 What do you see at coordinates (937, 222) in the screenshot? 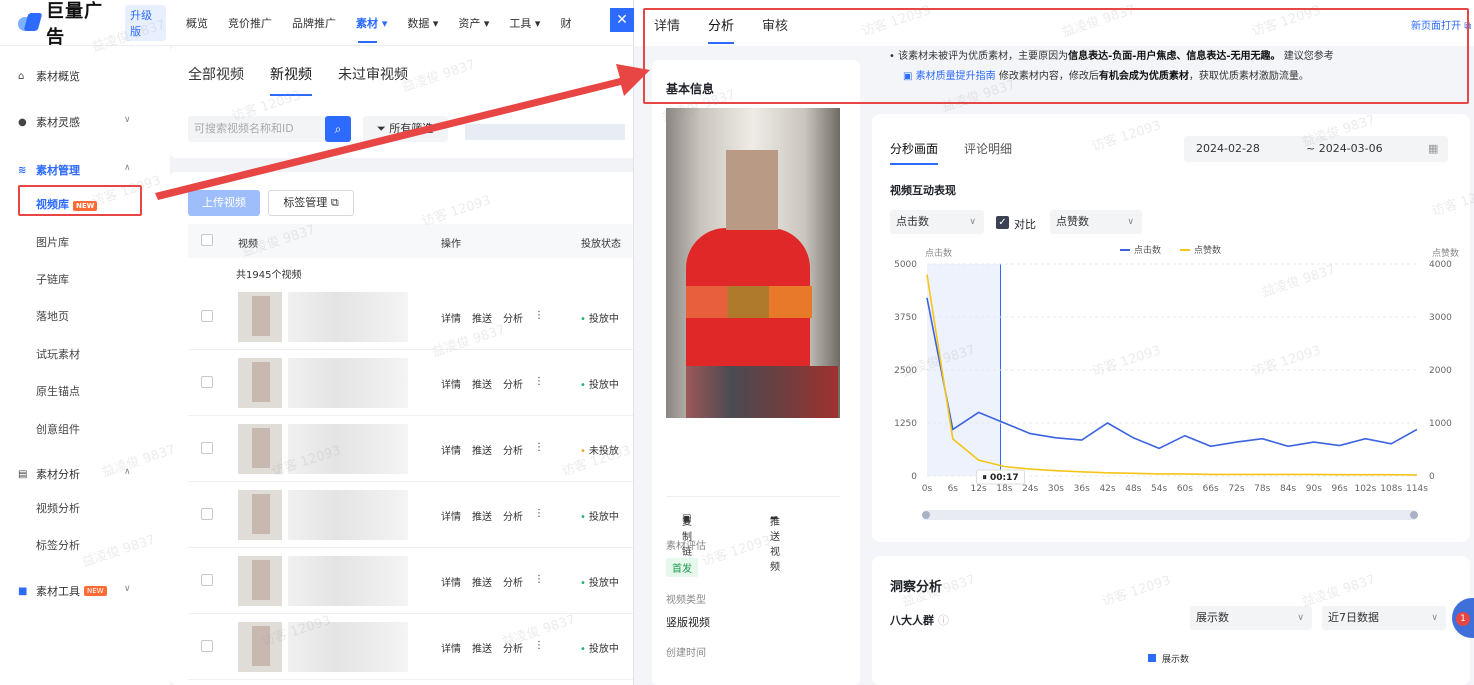
I see `metric-select: 点击数 ∨` at bounding box center [937, 222].